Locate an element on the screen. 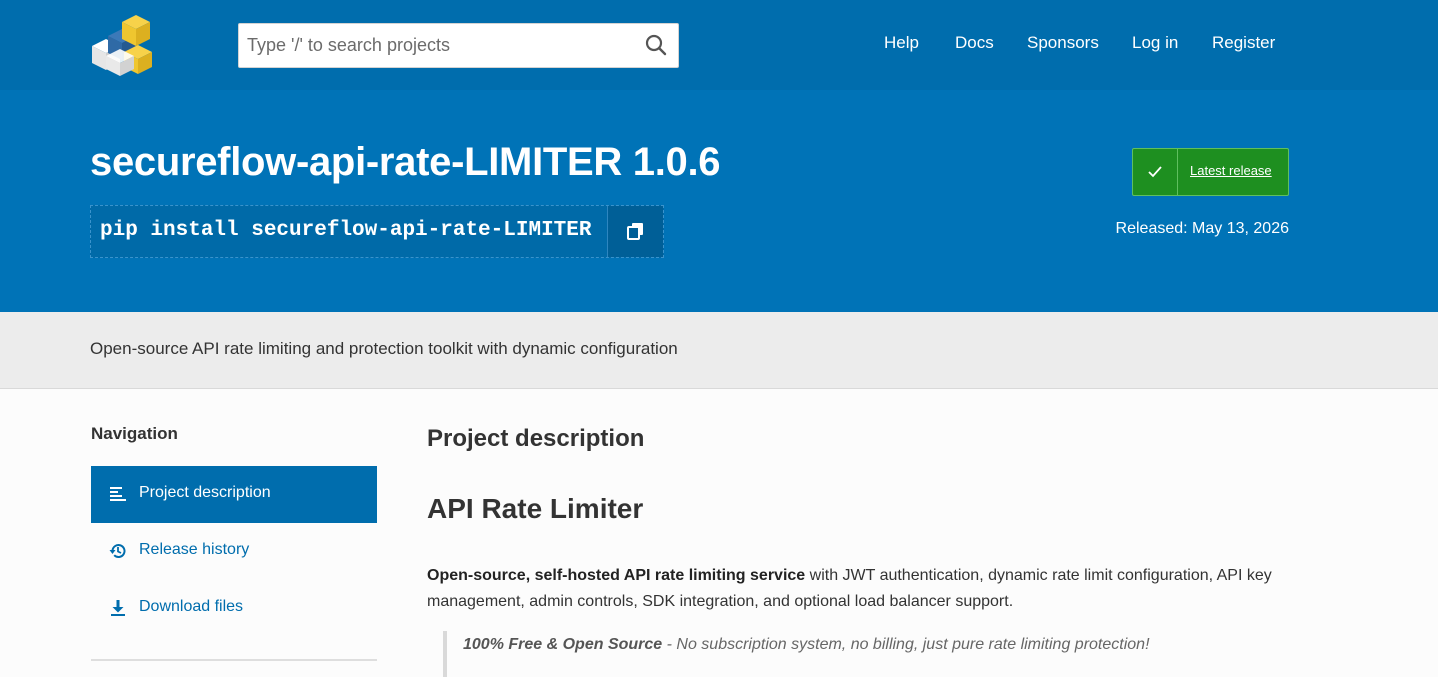 The width and height of the screenshot is (1438, 677). readme-title: API Rate Limiter is located at coordinates (535, 508).